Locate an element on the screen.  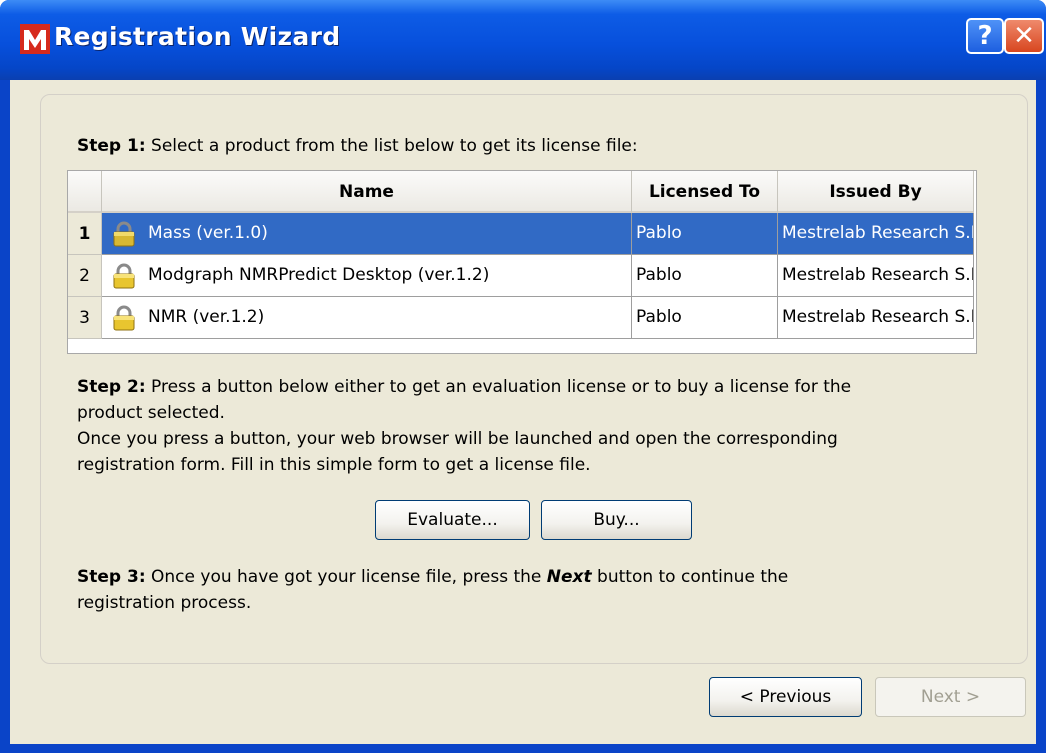
previous-button: < Previous is located at coordinates (785, 697).